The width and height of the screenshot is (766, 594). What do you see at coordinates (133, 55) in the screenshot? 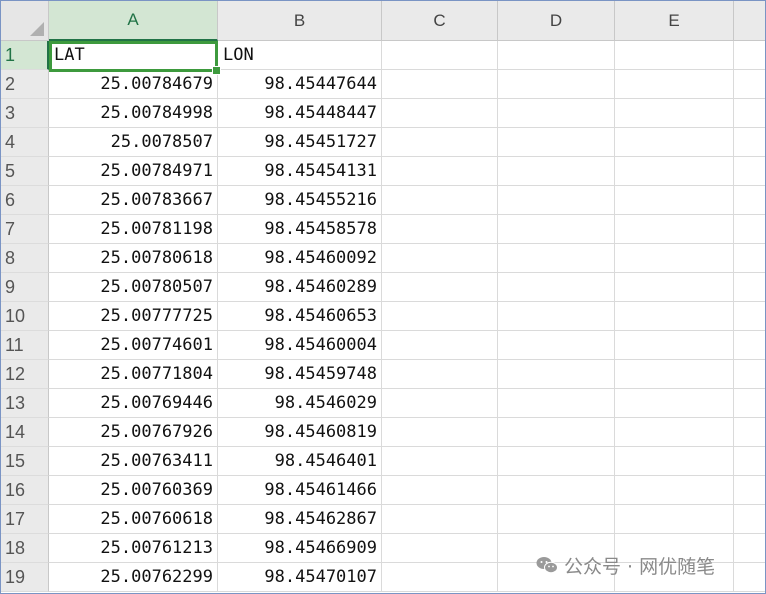
I see `cell-a1: LAT` at bounding box center [133, 55].